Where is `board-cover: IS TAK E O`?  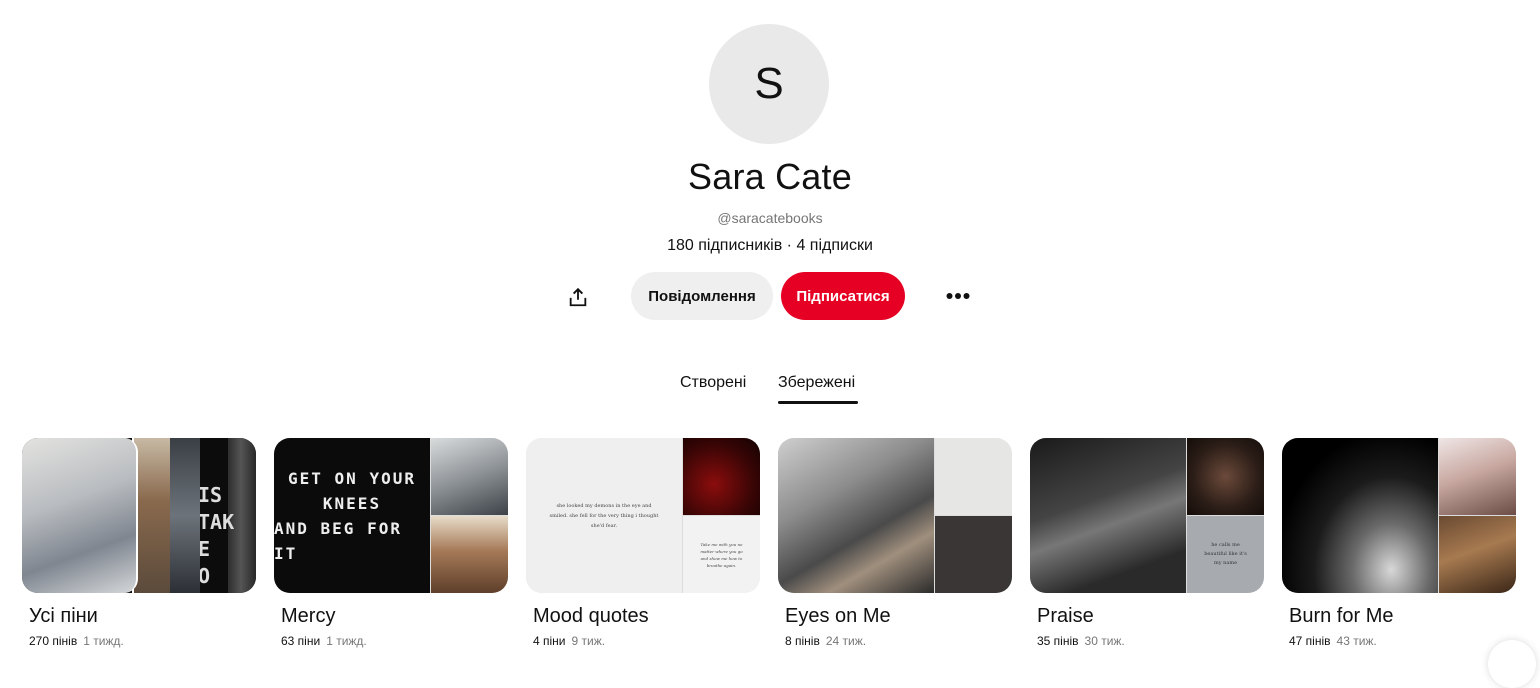 board-cover: IS TAK E O is located at coordinates (139, 515).